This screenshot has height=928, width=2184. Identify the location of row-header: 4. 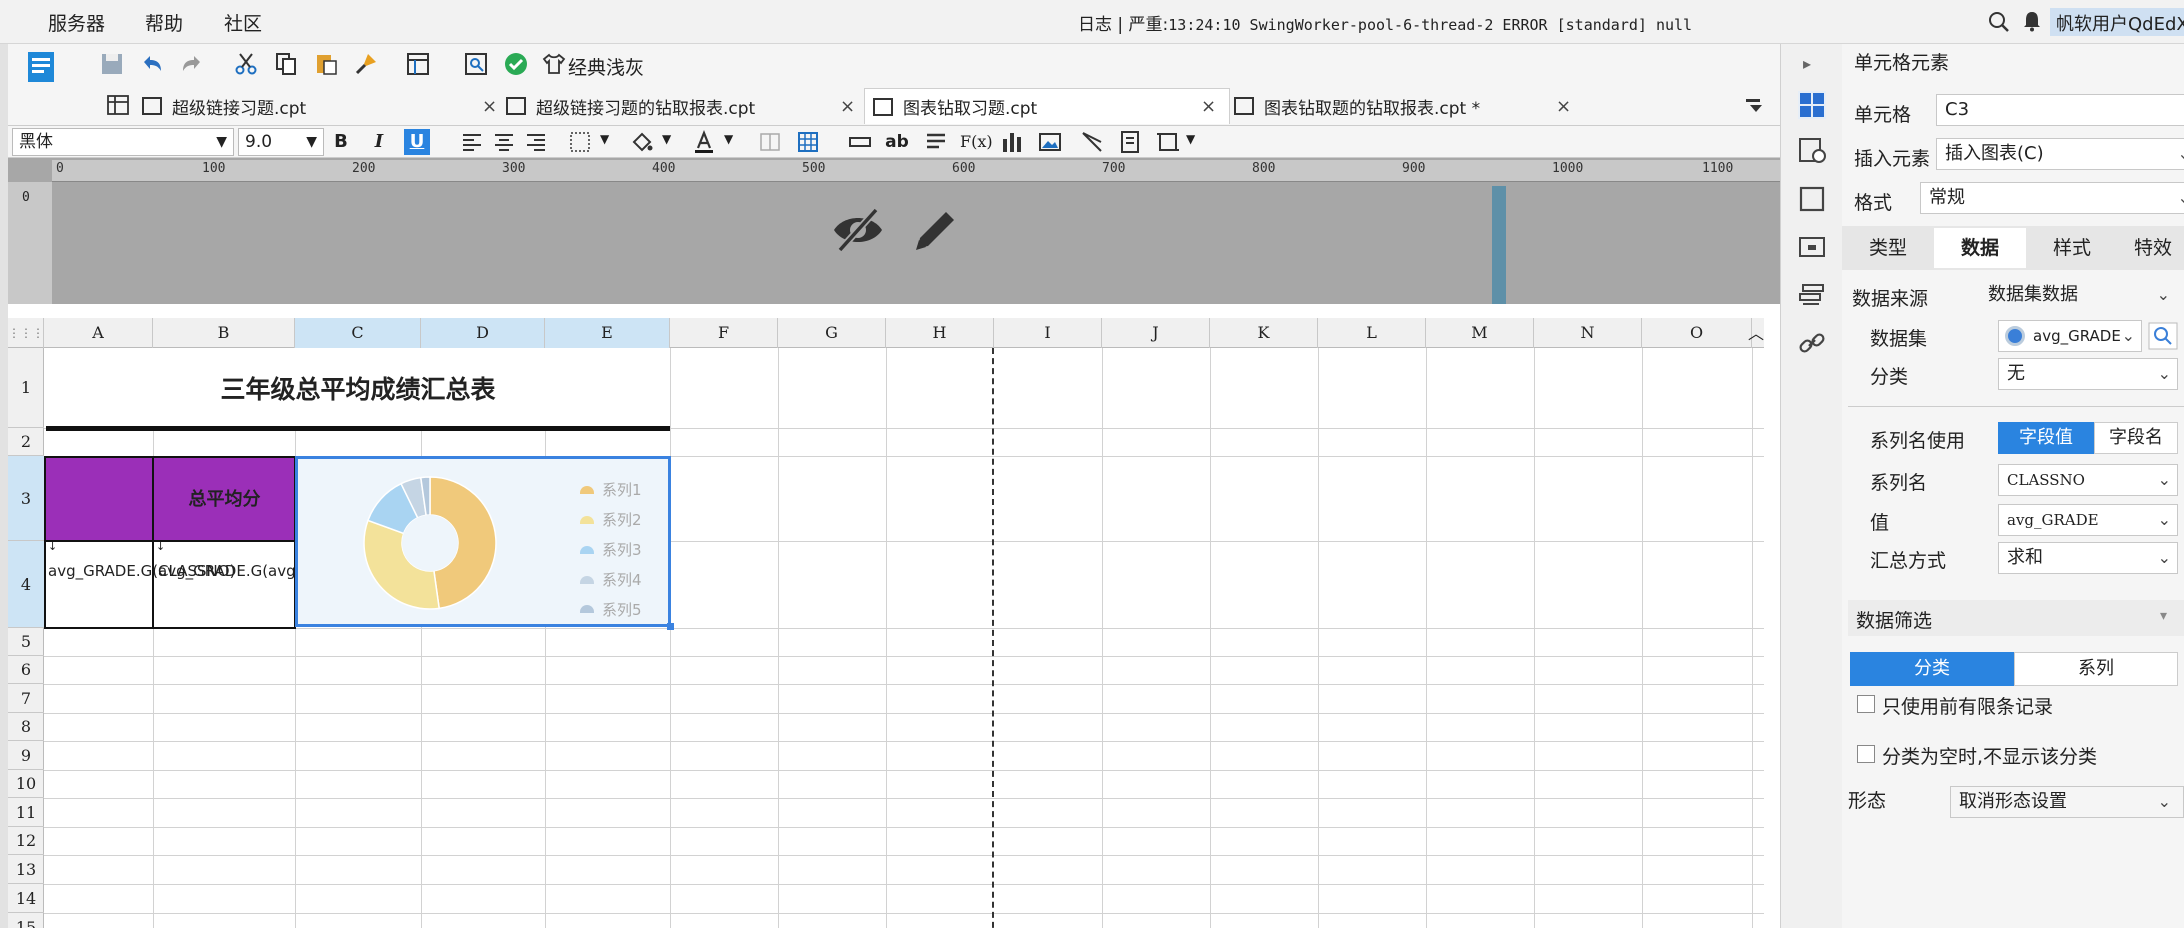
(26, 584).